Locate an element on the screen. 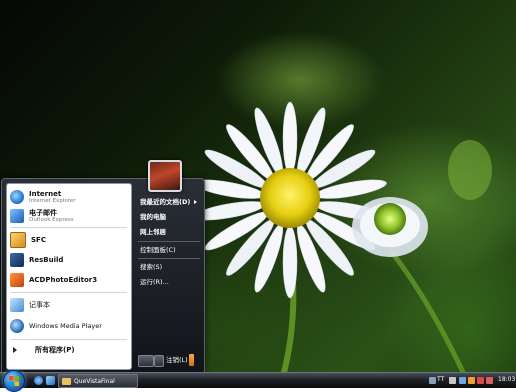  quicklaunch-desktop-icon is located at coordinates (50, 380).